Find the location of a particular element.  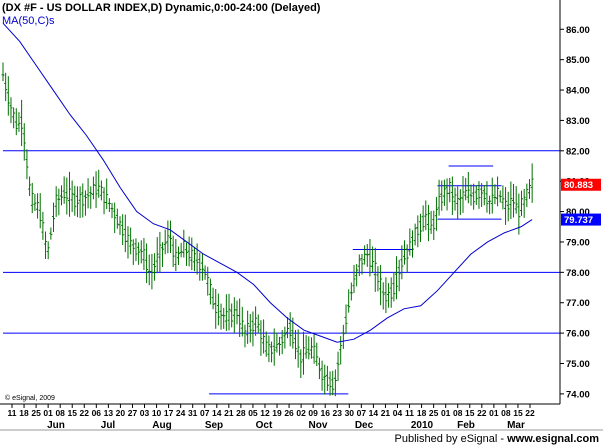

x-day-label: 26 is located at coordinates (289, 413).